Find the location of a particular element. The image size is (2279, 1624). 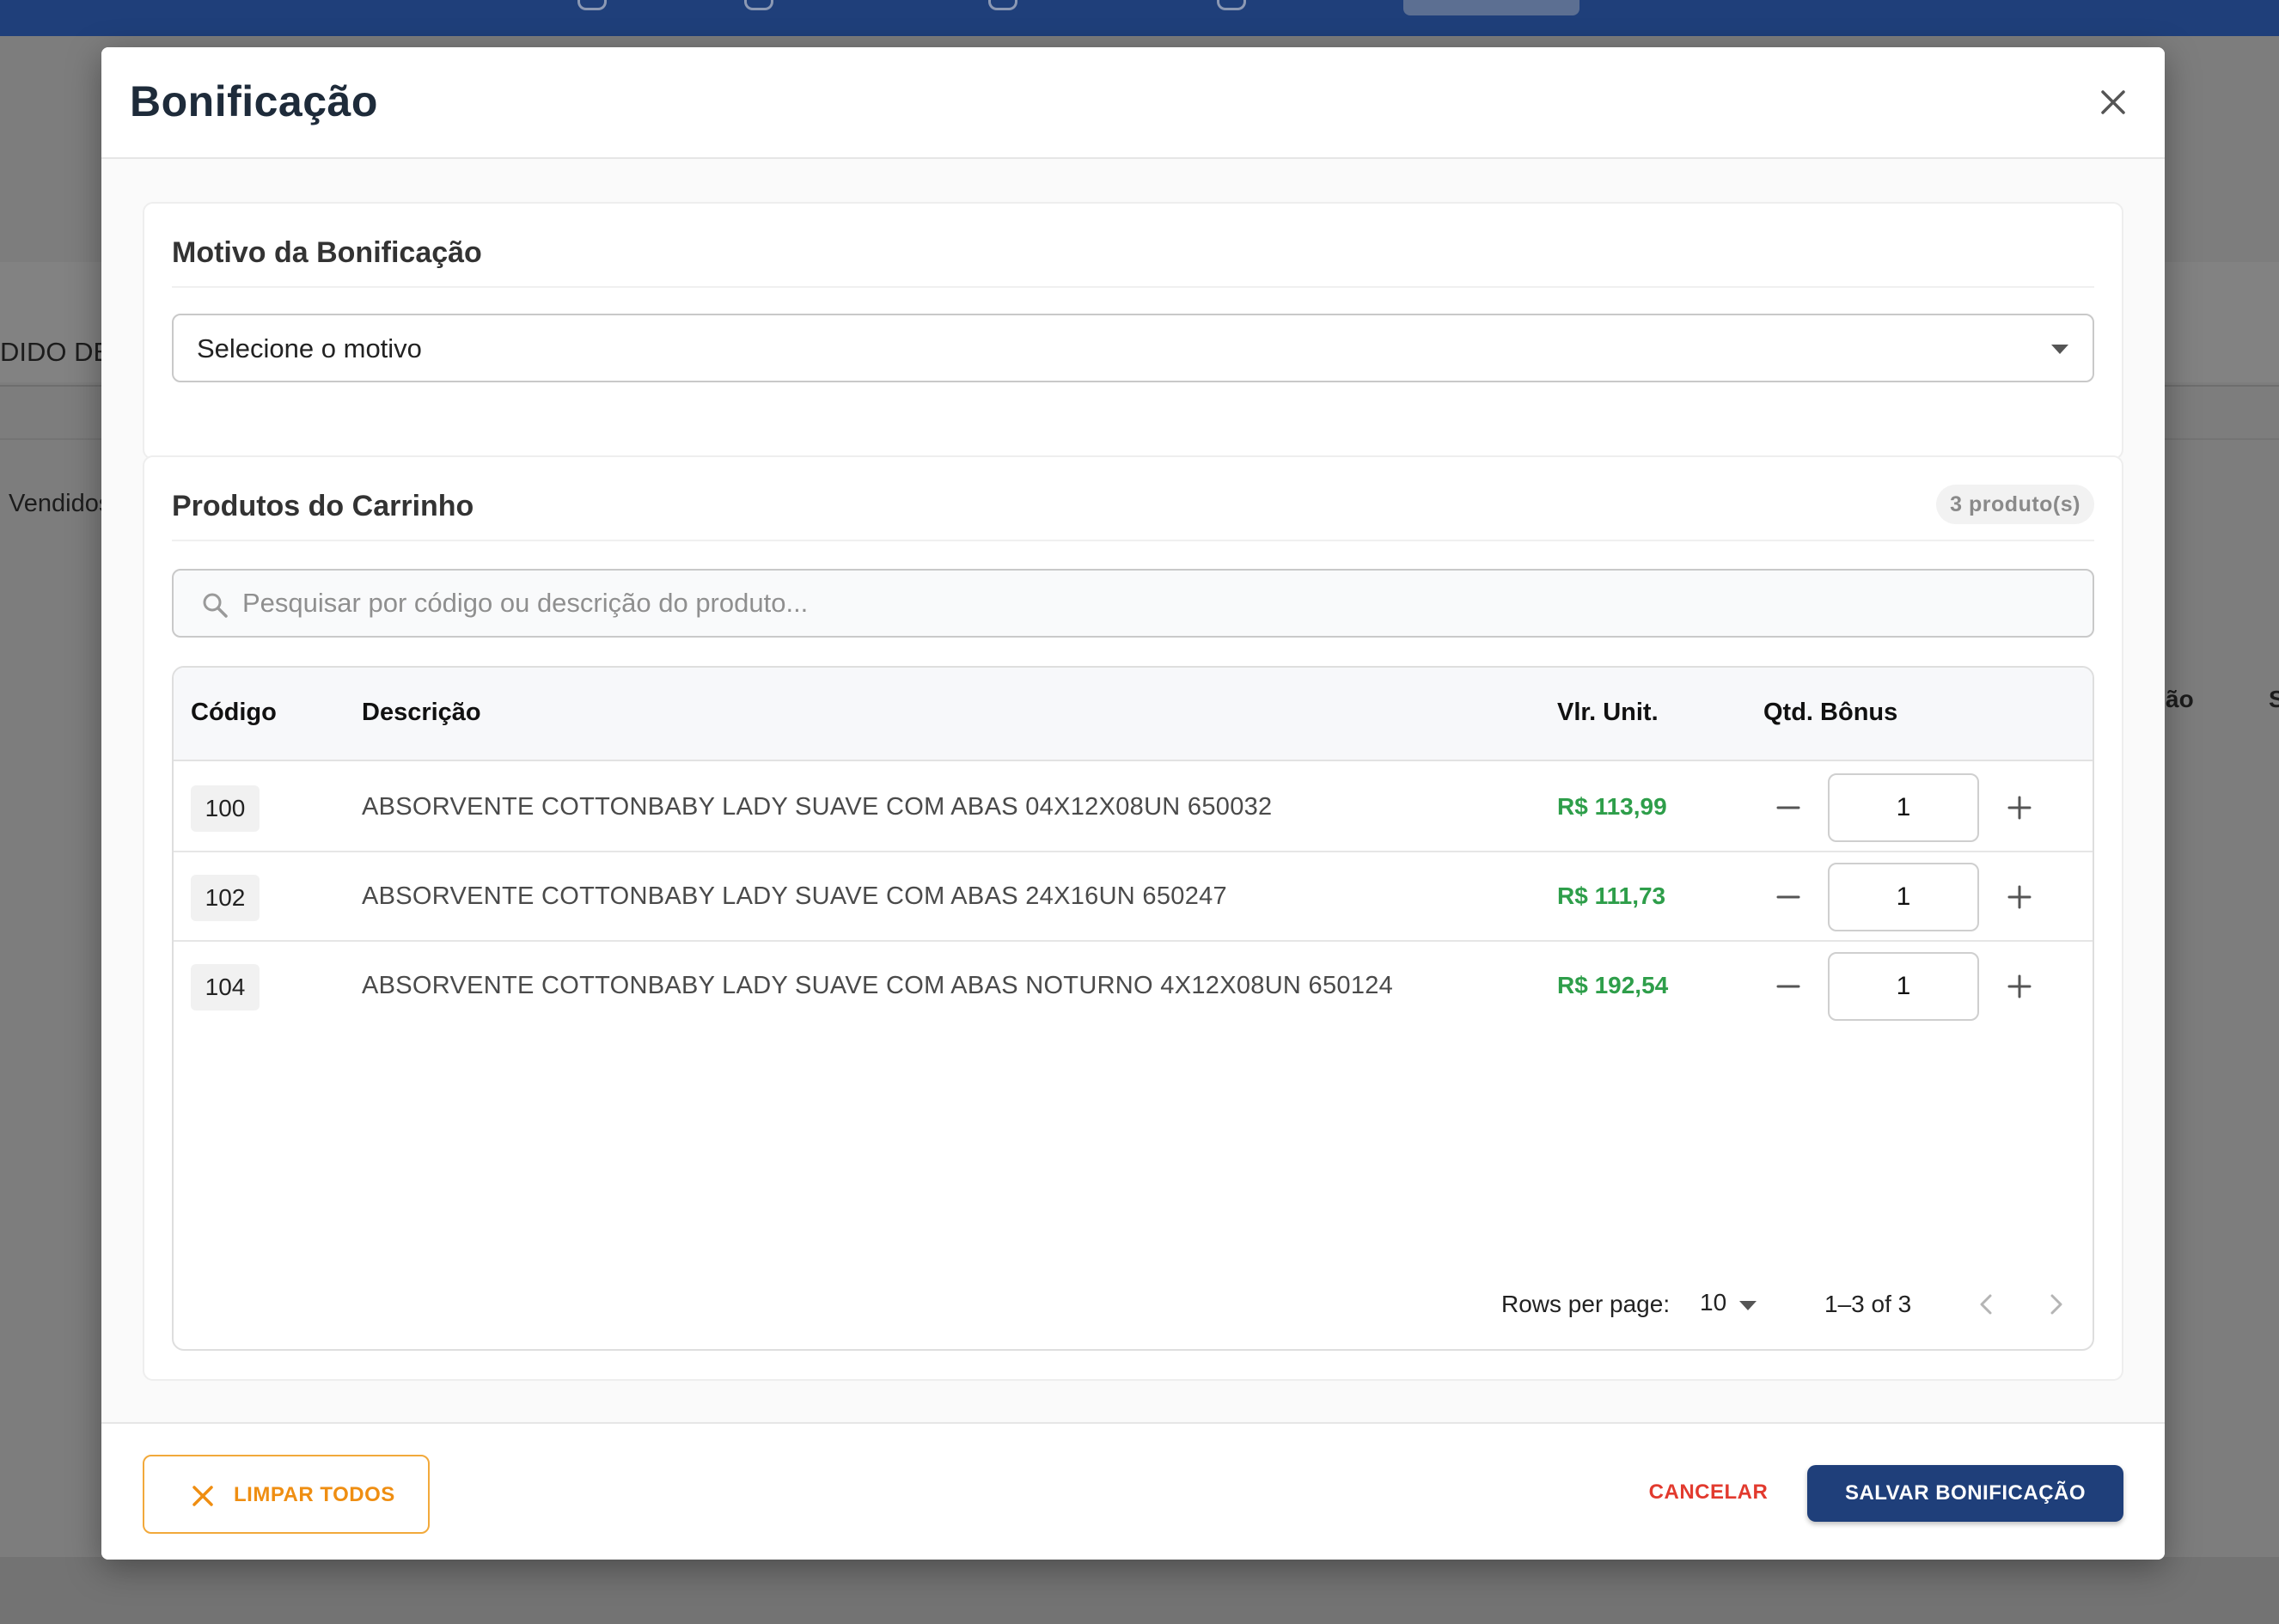

modal-header: Bonificação is located at coordinates (1133, 103).